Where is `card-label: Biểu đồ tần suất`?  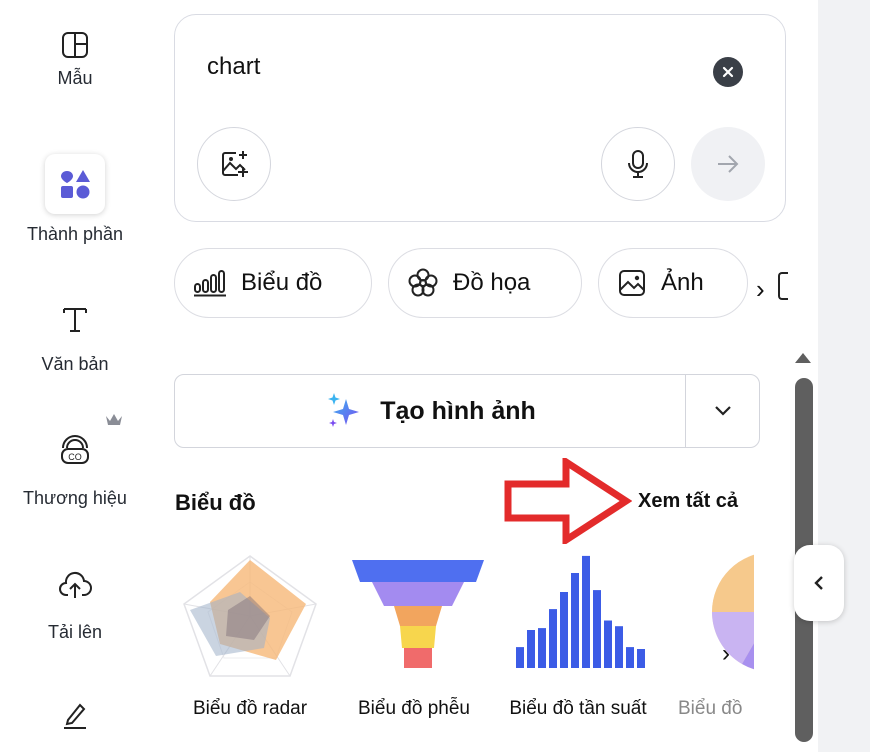
card-label: Biểu đồ tần suất is located at coordinates (578, 708).